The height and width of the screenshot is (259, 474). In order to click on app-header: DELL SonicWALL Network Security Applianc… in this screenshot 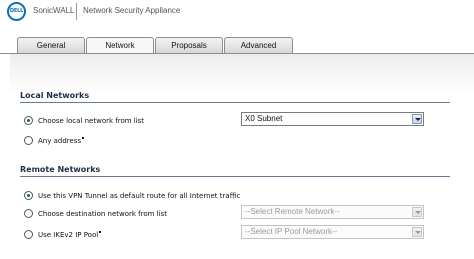, I will do `click(237, 12)`.